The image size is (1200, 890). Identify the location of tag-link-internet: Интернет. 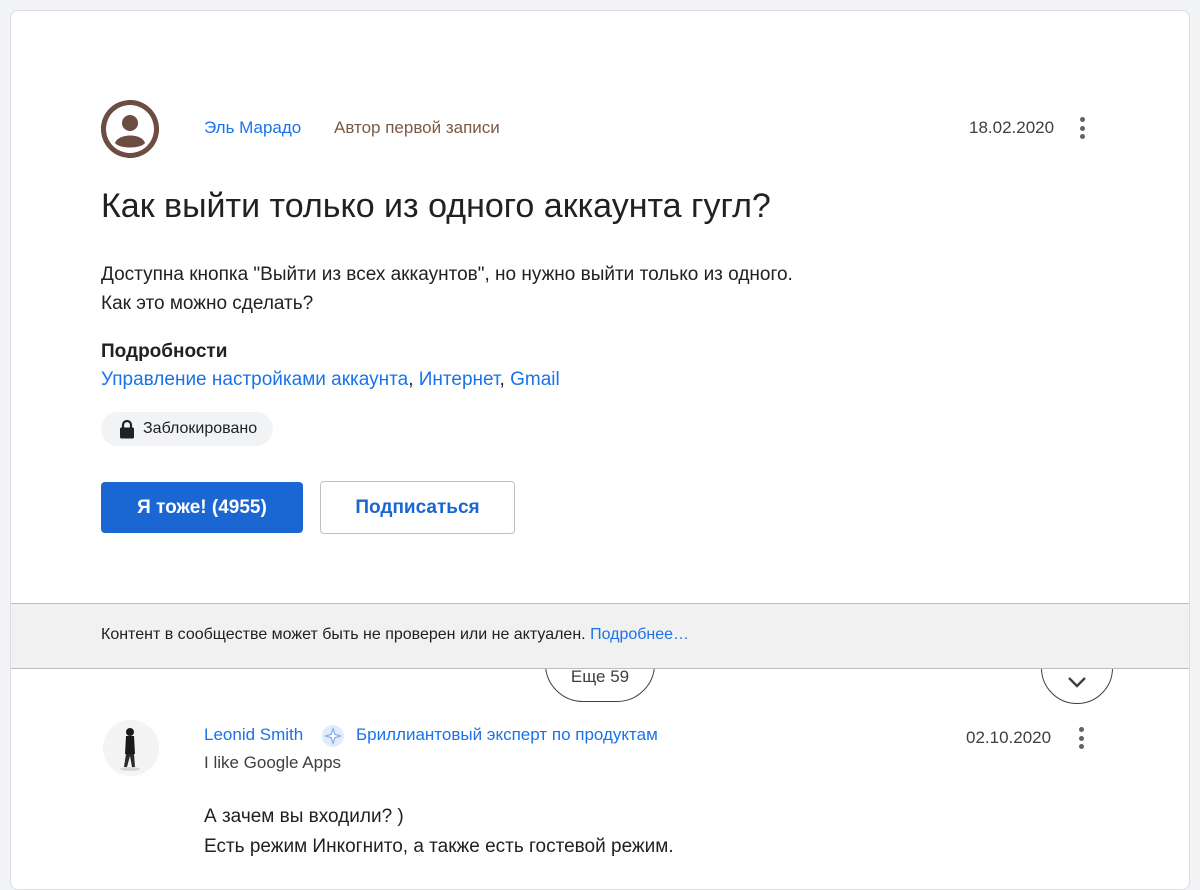
(459, 379).